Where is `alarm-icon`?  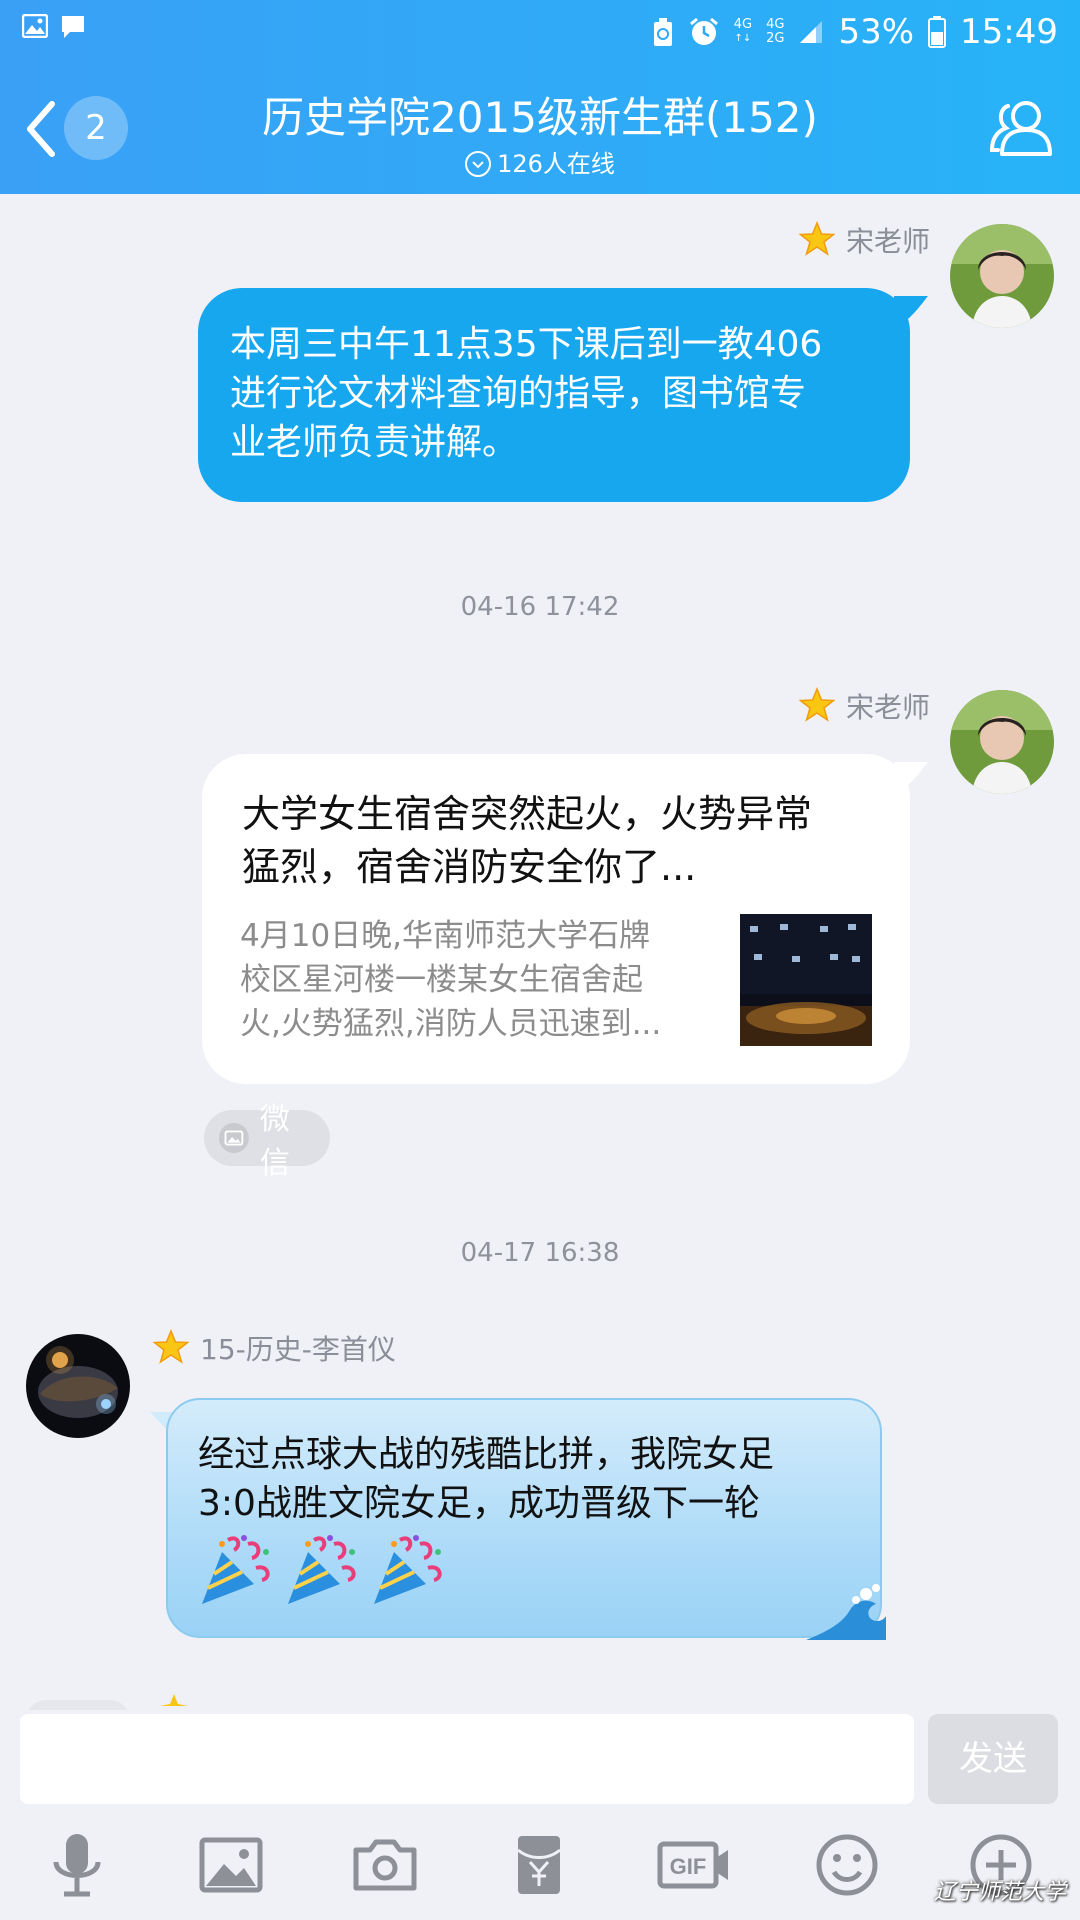
alarm-icon is located at coordinates (703, 31).